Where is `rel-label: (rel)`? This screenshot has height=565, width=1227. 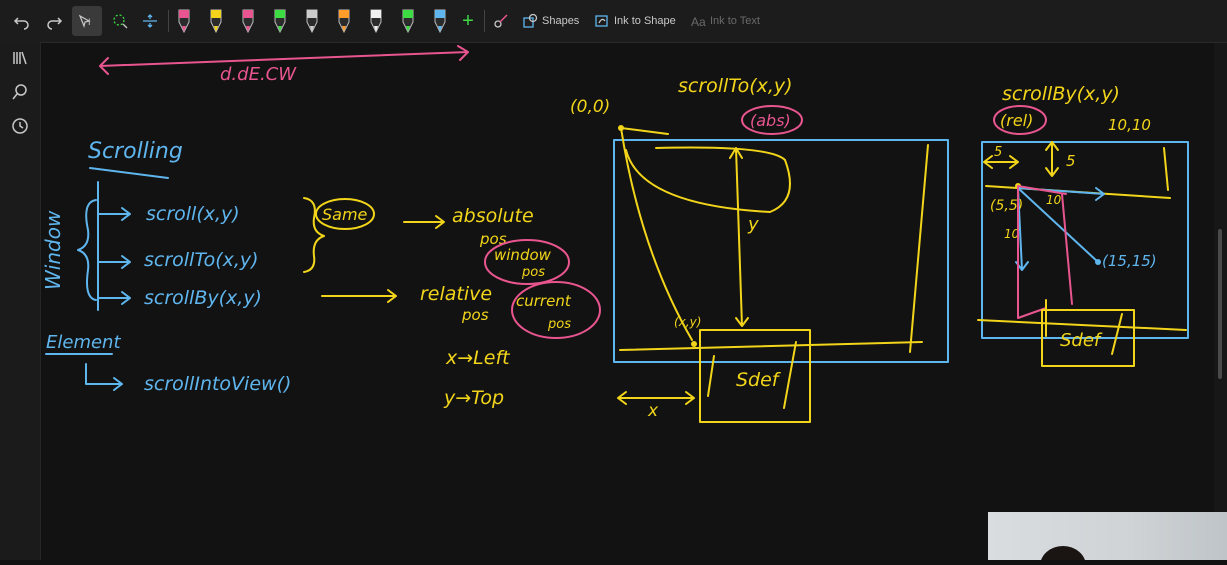 rel-label: (rel) is located at coordinates (1016, 120).